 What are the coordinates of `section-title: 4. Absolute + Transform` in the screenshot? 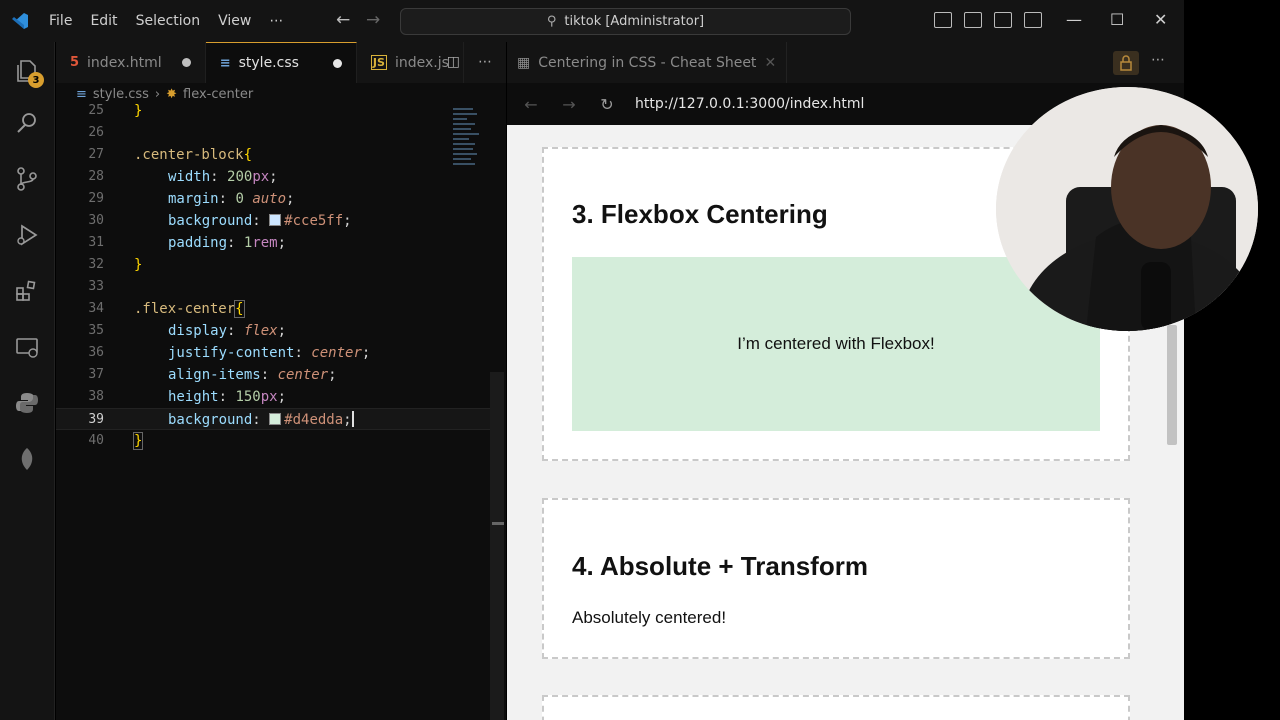 It's located at (720, 566).